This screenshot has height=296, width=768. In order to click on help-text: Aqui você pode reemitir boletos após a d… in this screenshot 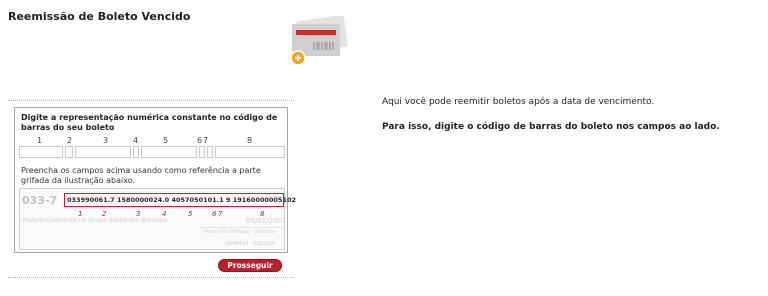, I will do `click(518, 102)`.